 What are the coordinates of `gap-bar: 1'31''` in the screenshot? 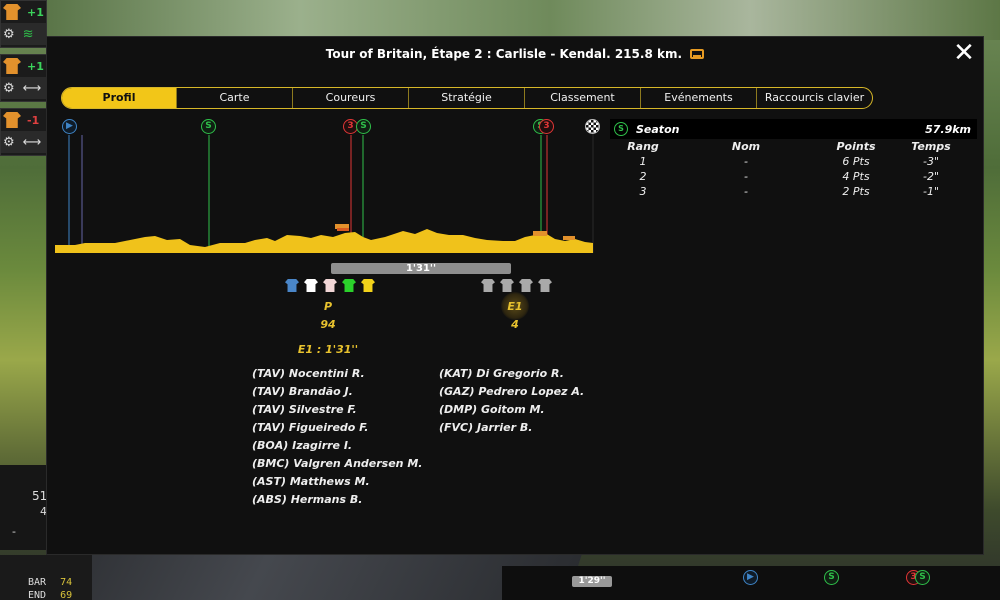 It's located at (421, 268).